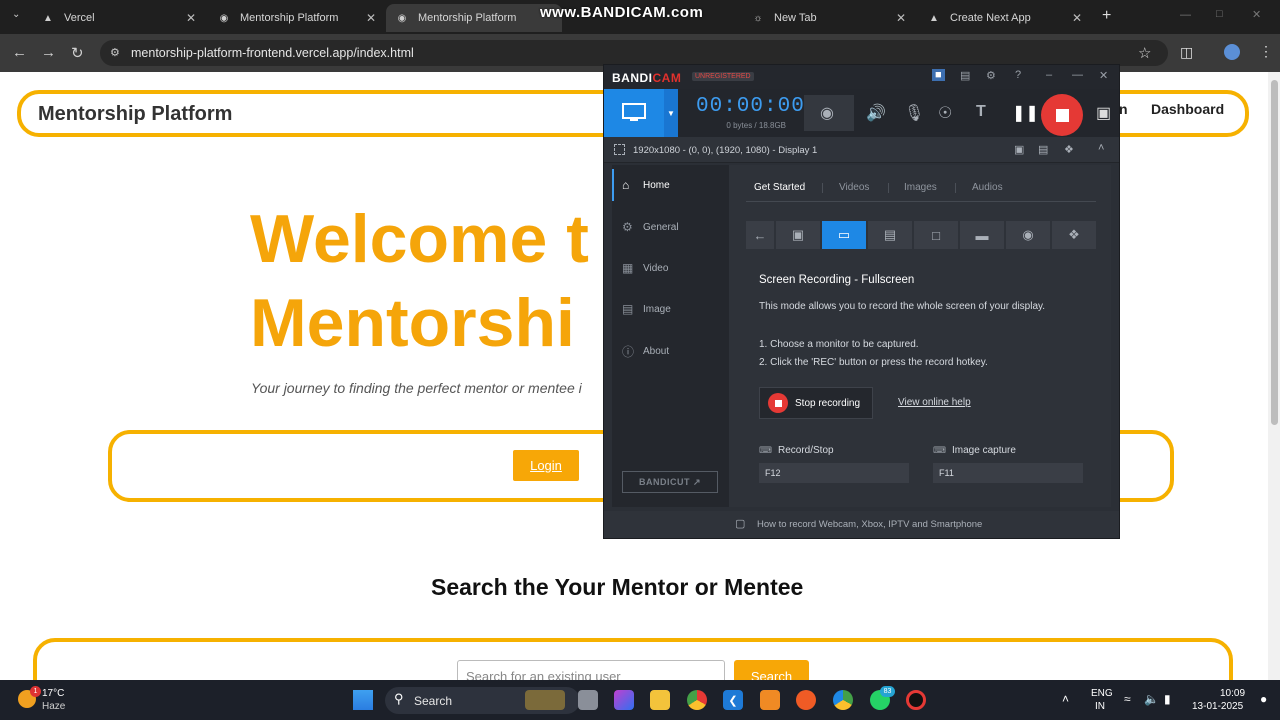 The height and width of the screenshot is (720, 1280). Describe the element at coordinates (363, 700) in the screenshot. I see `windows-start-icon` at that location.